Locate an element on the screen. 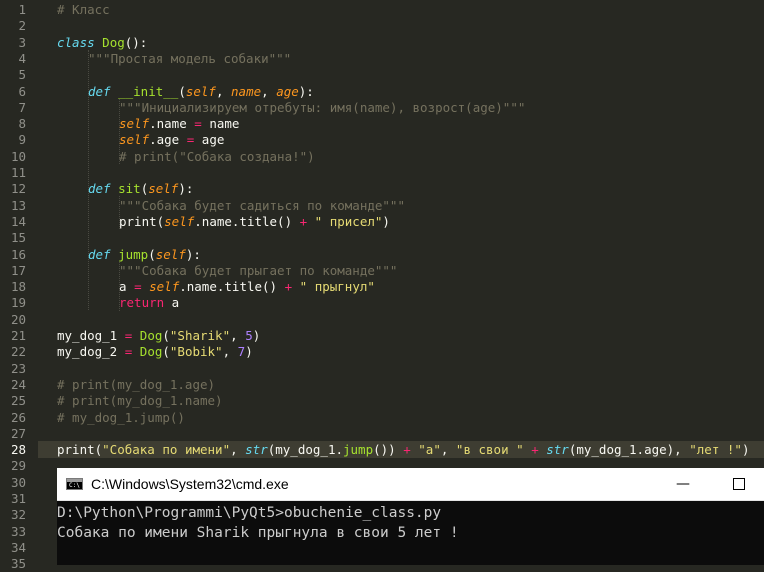  line-number: 29 is located at coordinates (18, 466).